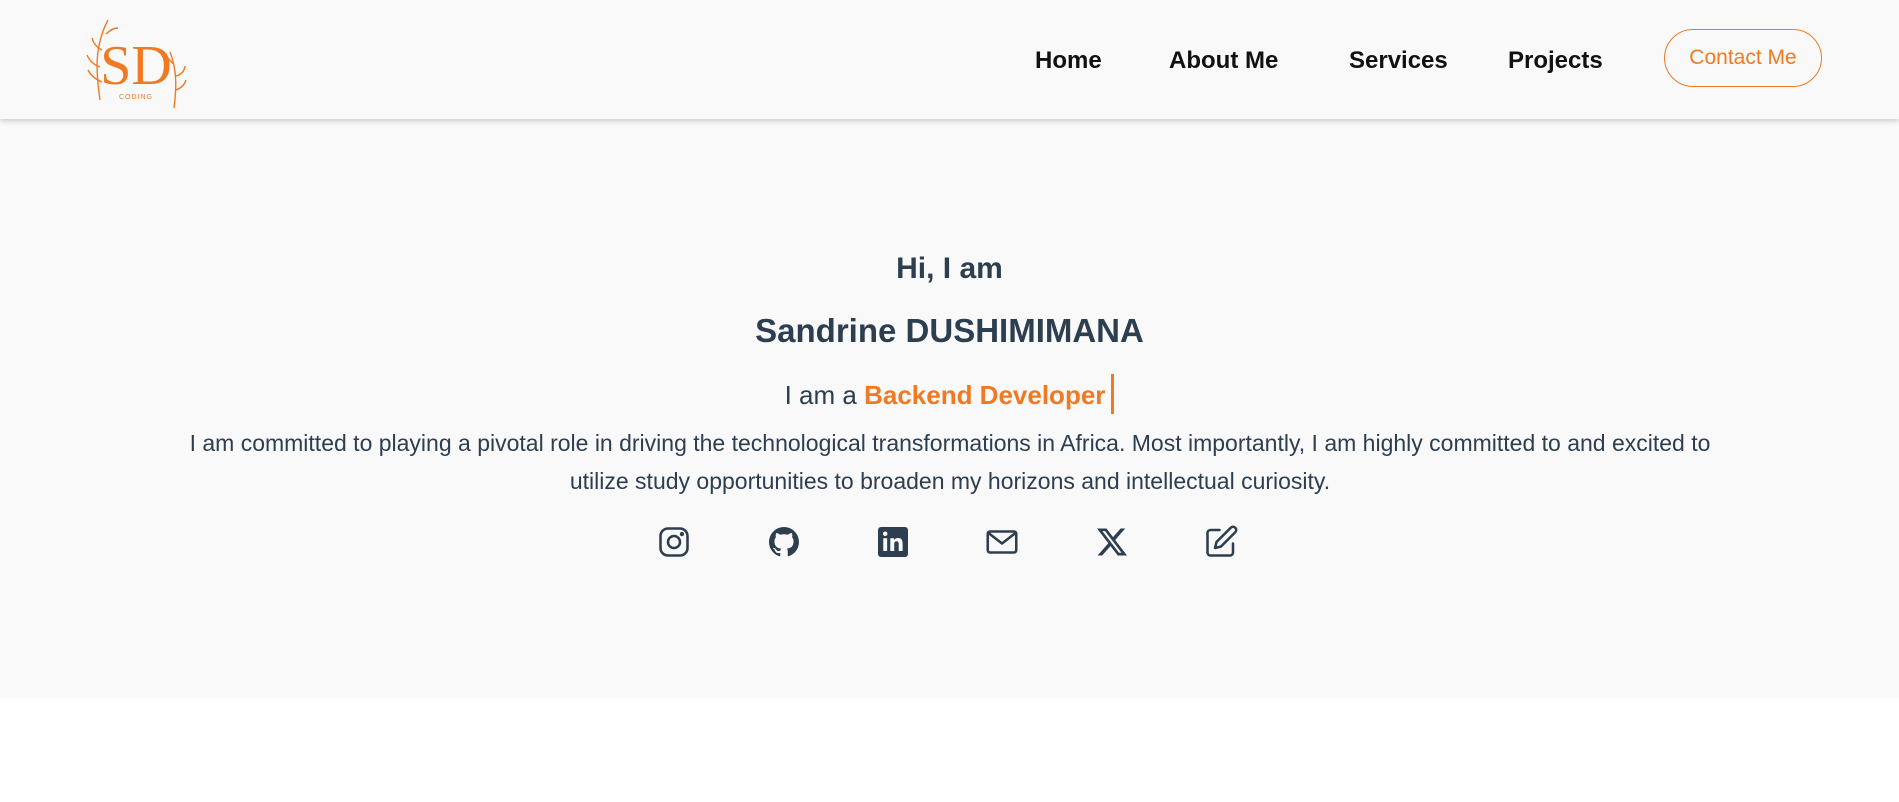 The image size is (1899, 802). Describe the element at coordinates (1112, 542) in the screenshot. I see `x-icon` at that location.